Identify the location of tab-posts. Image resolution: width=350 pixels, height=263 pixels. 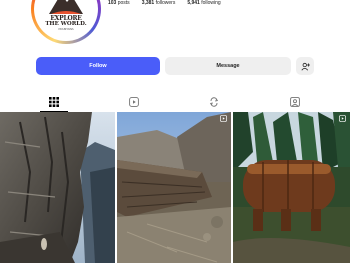
(54, 104).